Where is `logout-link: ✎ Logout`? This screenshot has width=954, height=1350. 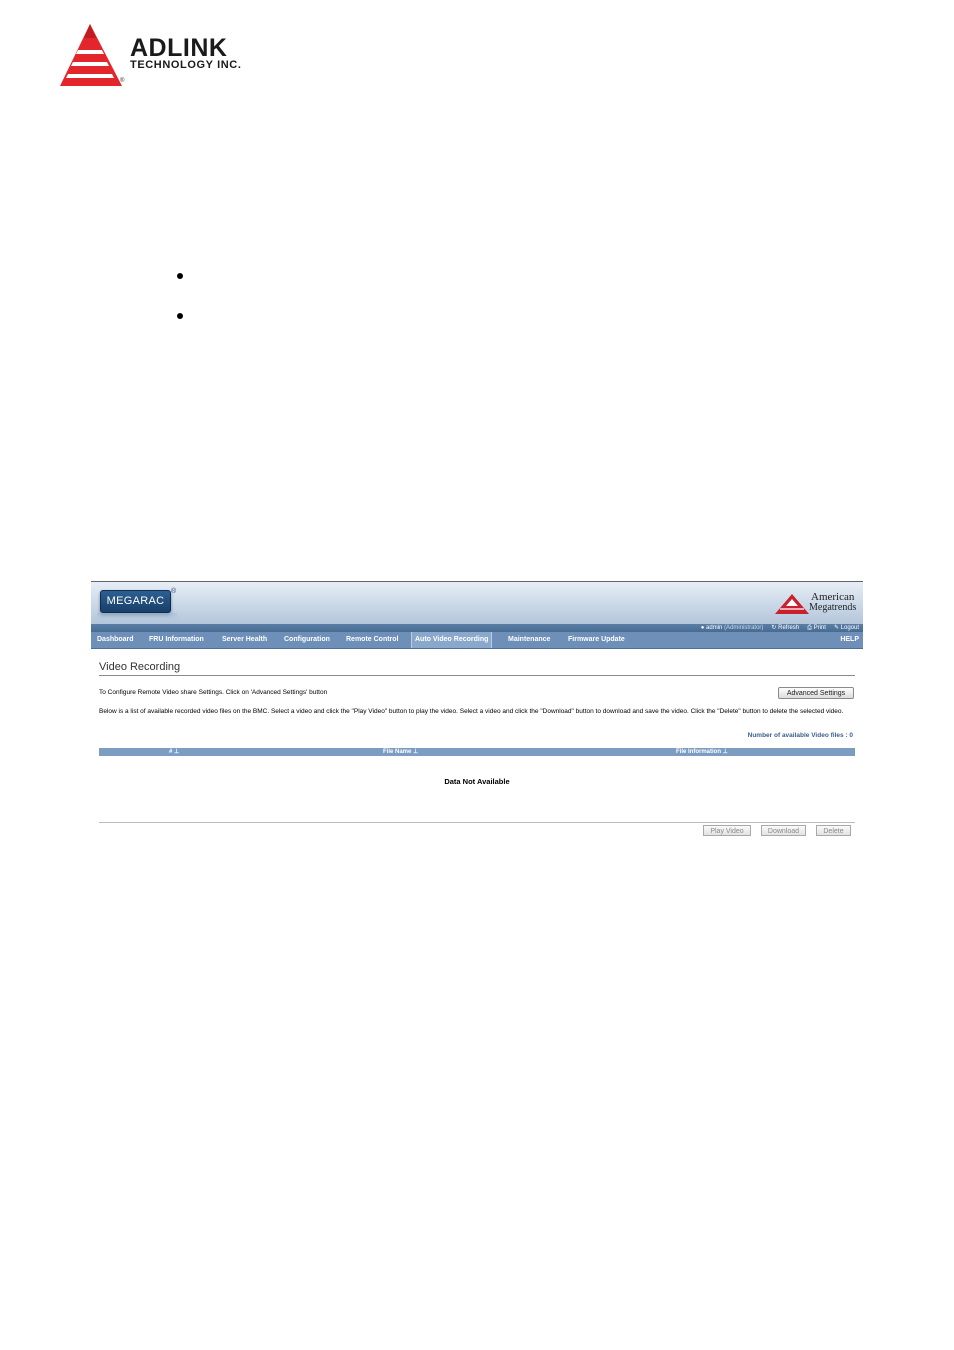 logout-link: ✎ Logout is located at coordinates (846, 628).